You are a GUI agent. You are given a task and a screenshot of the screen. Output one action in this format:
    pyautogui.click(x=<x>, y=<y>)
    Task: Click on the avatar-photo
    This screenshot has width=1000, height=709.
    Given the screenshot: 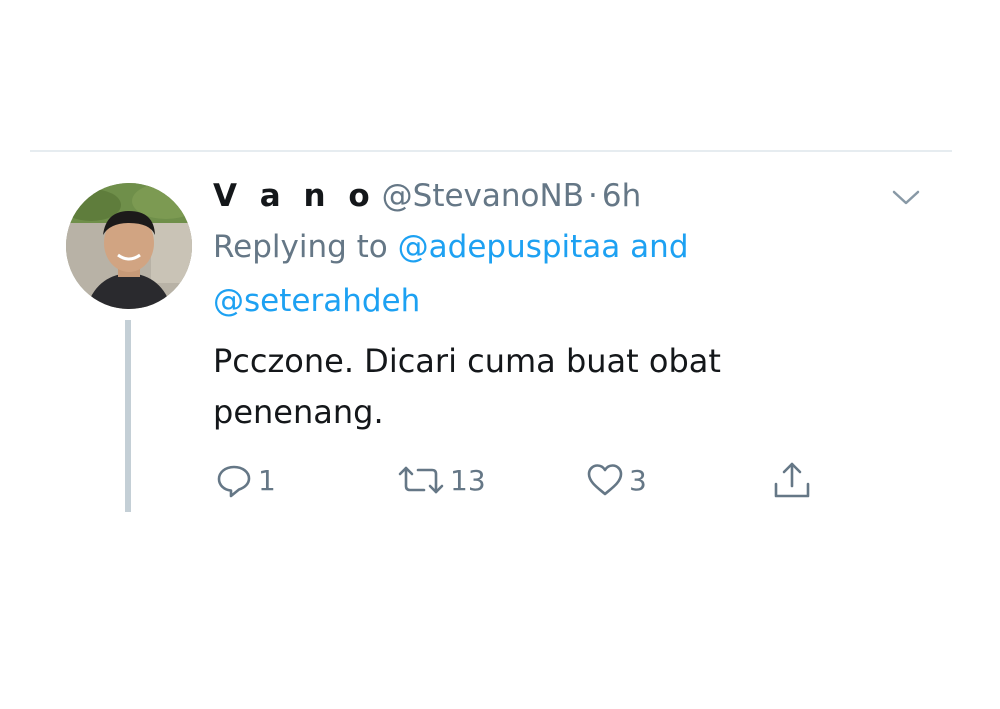 What is the action you would take?
    pyautogui.click(x=129, y=246)
    